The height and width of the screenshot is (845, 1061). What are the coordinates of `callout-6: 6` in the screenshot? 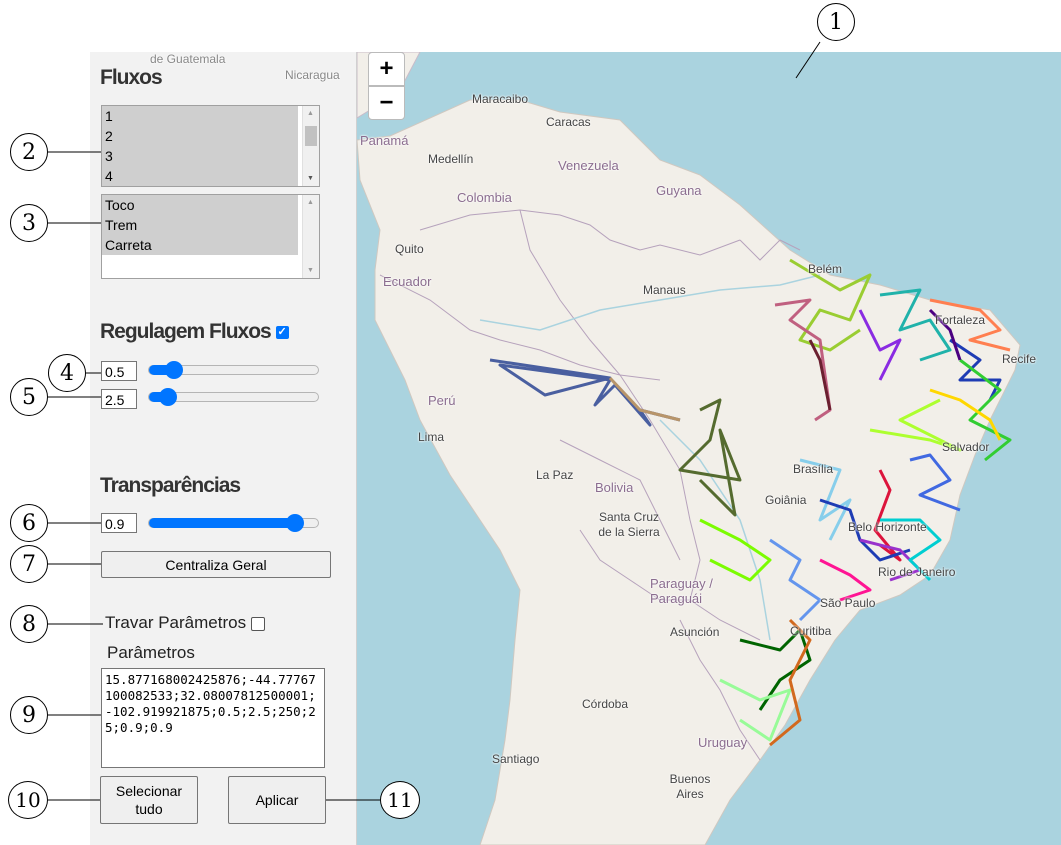 It's located at (29, 523).